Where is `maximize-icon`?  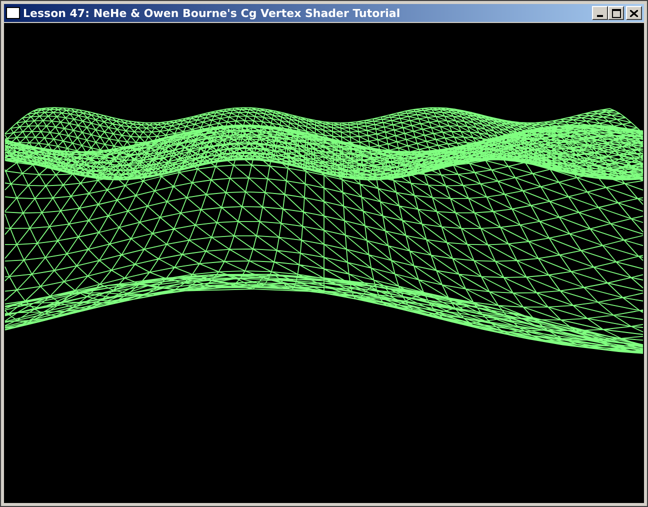
maximize-icon is located at coordinates (616, 13).